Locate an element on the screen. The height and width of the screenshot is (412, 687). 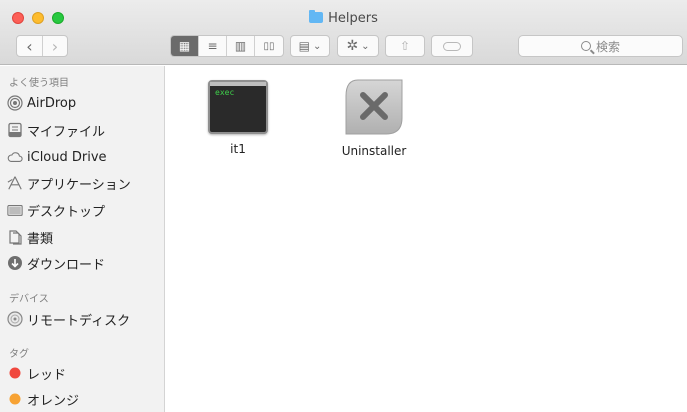
action-button: ✲ ⌄ is located at coordinates (358, 46).